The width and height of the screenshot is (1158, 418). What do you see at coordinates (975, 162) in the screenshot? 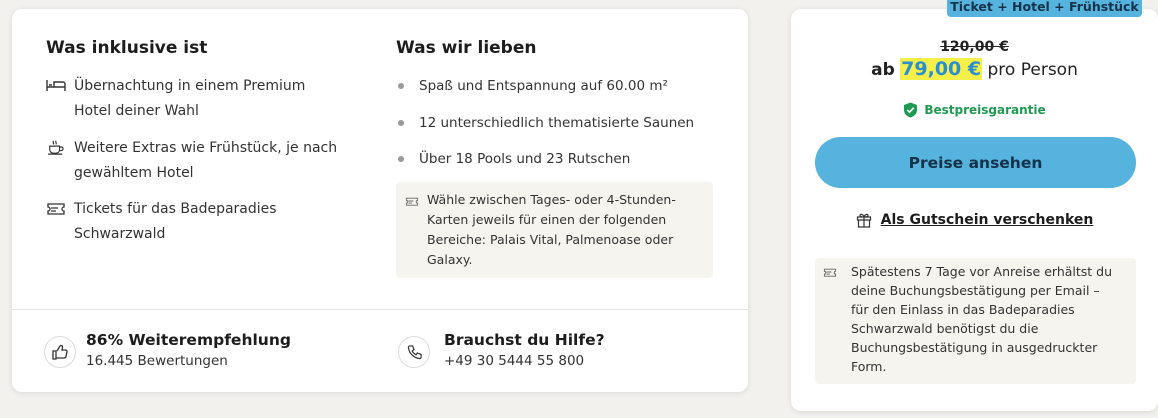
I see `show-prices-button: Preise ansehen` at bounding box center [975, 162].